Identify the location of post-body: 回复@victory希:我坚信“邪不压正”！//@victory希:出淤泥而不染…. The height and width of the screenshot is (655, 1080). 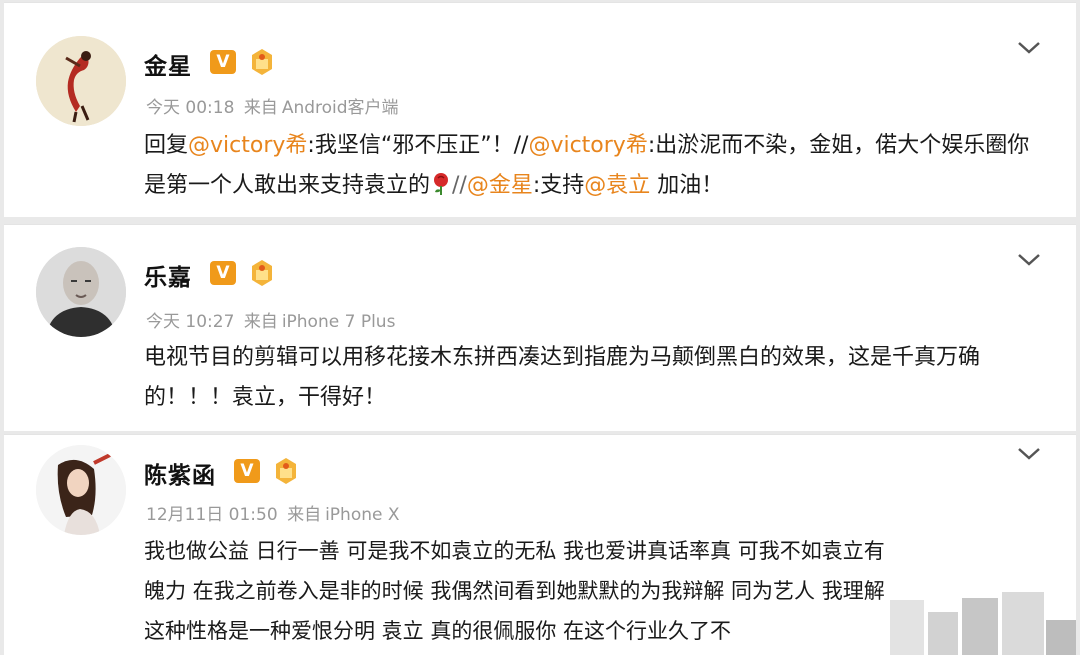
(592, 168).